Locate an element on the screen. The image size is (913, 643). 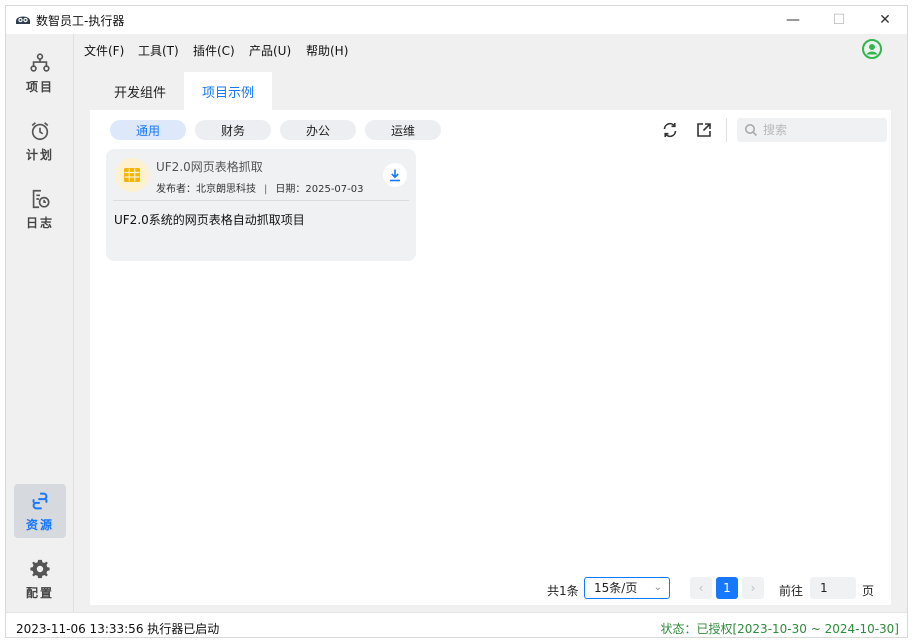
download-icon is located at coordinates (395, 175).